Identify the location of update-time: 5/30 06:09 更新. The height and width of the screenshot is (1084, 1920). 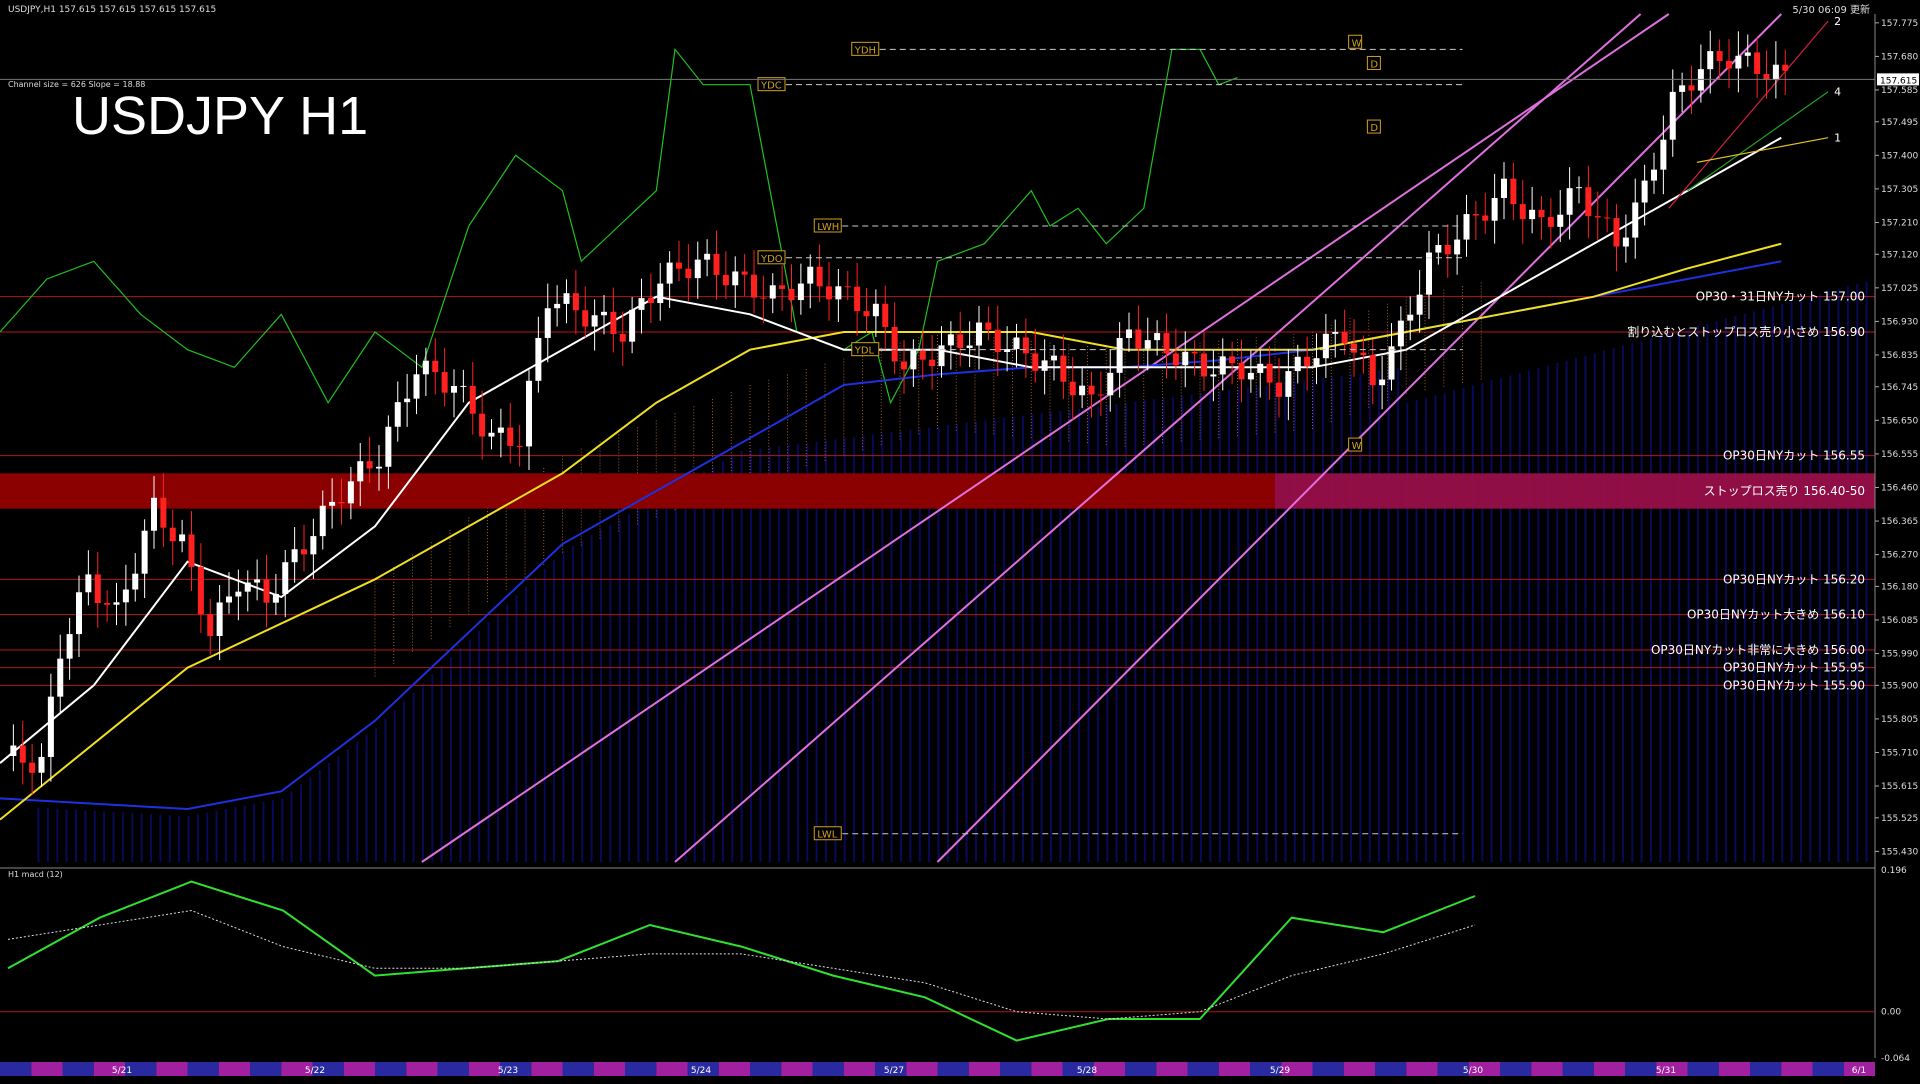
(1831, 9).